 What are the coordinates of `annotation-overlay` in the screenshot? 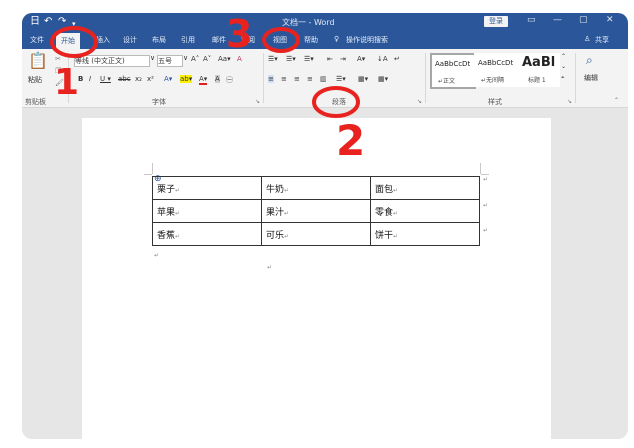 It's located at (205, 72).